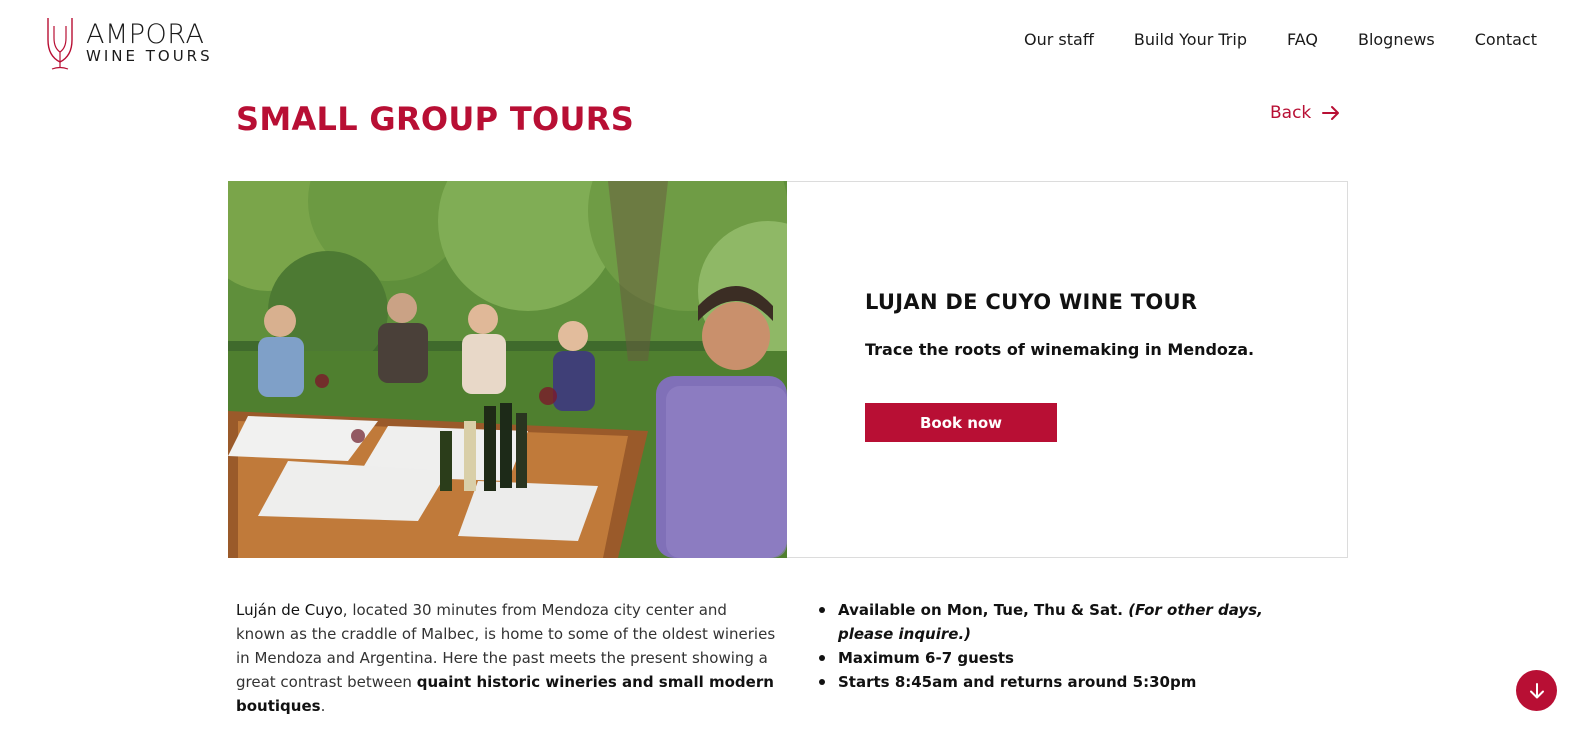 This screenshot has width=1577, height=733. Describe the element at coordinates (1291, 113) in the screenshot. I see `back-label: Back` at that location.